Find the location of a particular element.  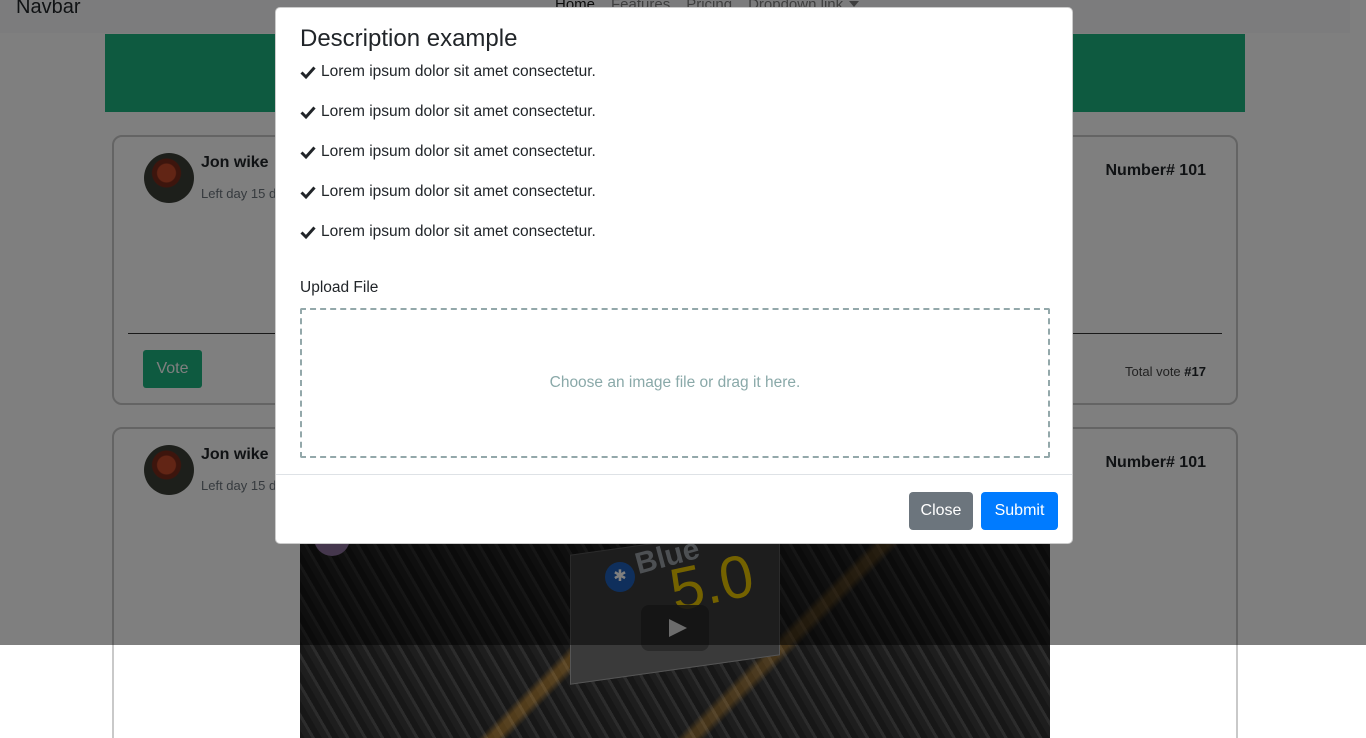

dropzone-text: Choose an image file or drag it here. is located at coordinates (675, 382).